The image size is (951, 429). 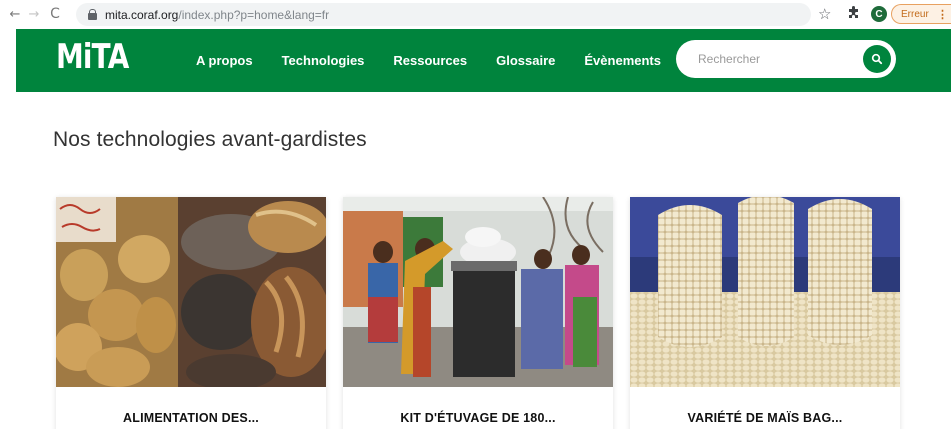 I want to click on address-bar: mita.coraf.org/index.php?p=home&lang=fr, so click(x=443, y=14).